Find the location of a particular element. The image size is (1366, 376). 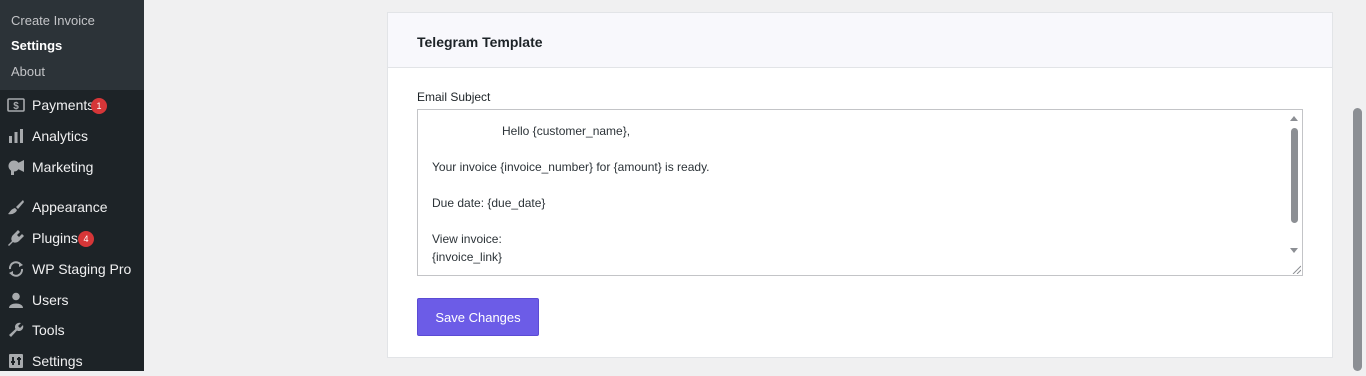

sidebar-item-settings: Settings is located at coordinates (72, 361).